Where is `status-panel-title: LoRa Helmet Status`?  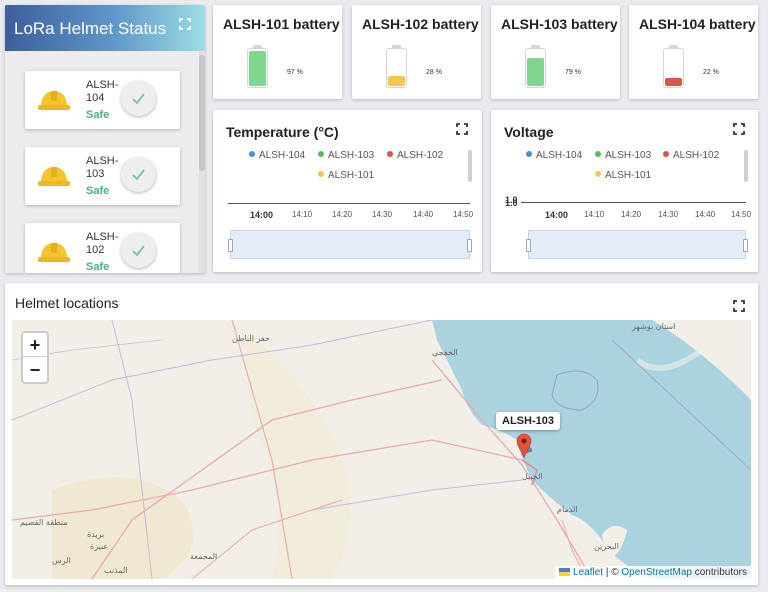
status-panel-title: LoRa Helmet Status is located at coordinates (90, 28).